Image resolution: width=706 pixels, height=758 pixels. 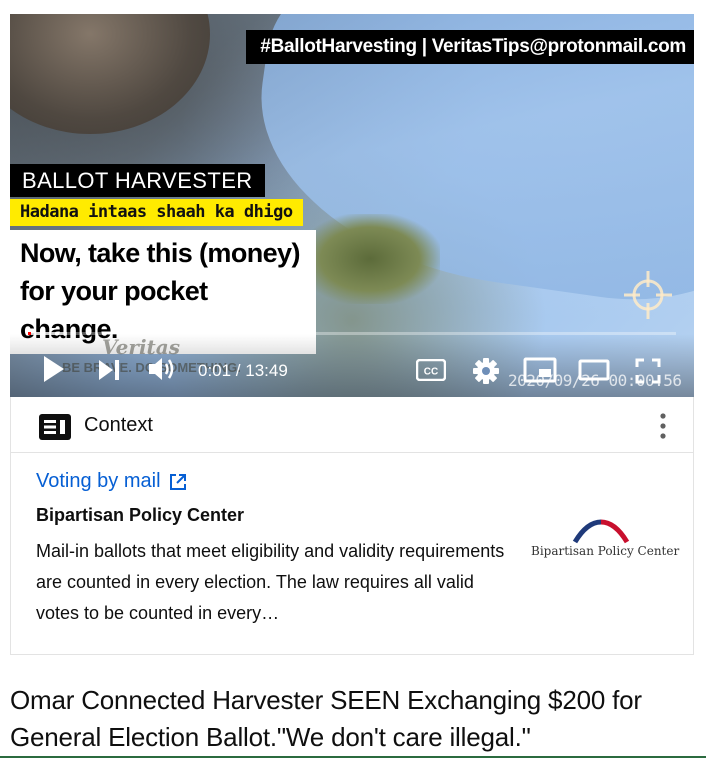 I want to click on miniplayer-icon, so click(x=540, y=370).